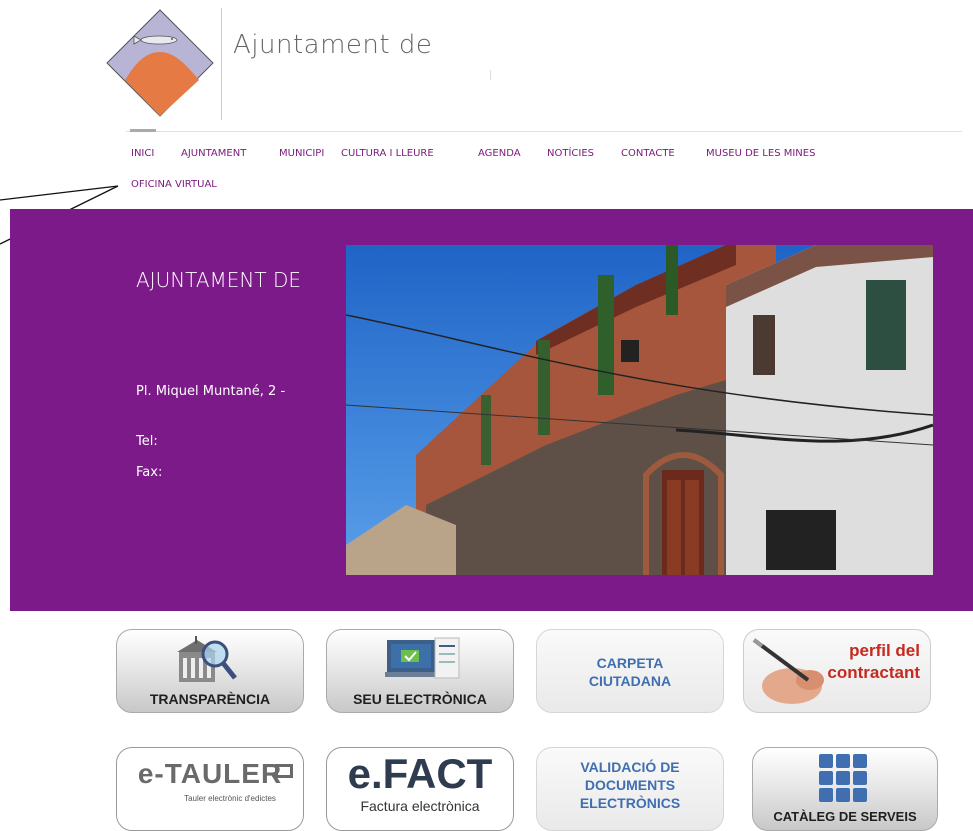  What do you see at coordinates (149, 472) in the screenshot?
I see `hero-fax-label: Fax:` at bounding box center [149, 472].